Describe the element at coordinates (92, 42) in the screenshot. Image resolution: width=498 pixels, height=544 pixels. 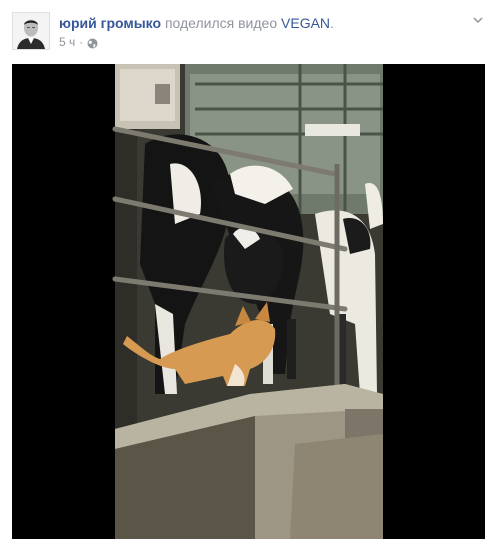
I see `globe-icon` at that location.